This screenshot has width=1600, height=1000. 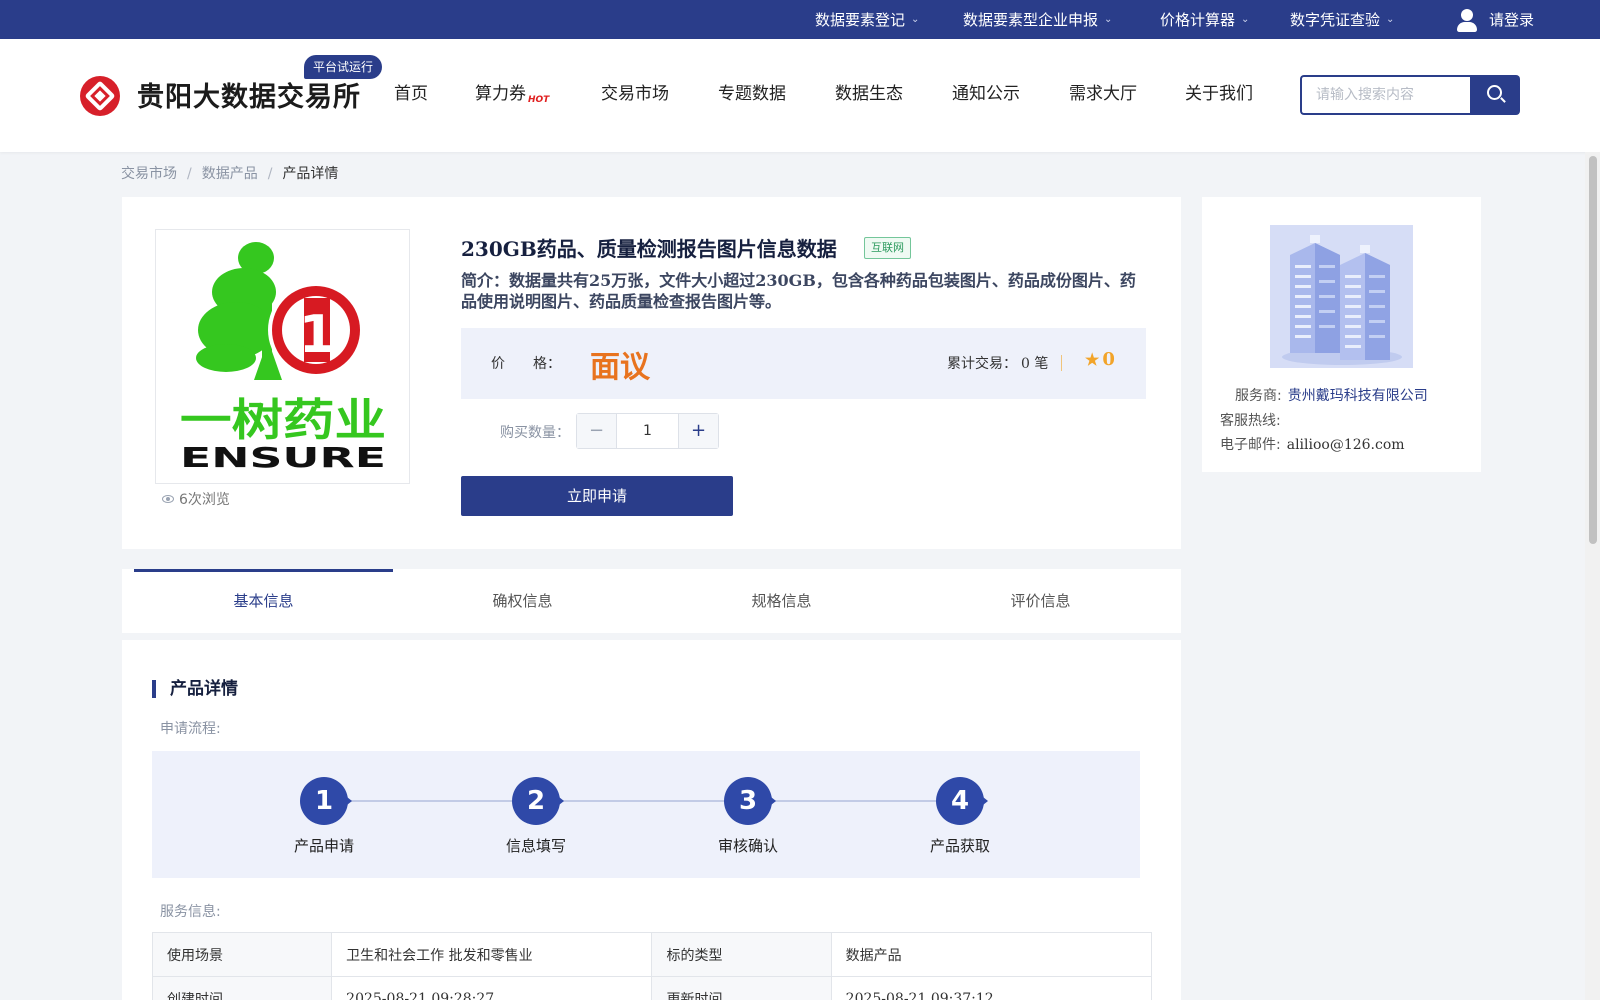 I want to click on star-icon: ★, so click(x=1092, y=359).